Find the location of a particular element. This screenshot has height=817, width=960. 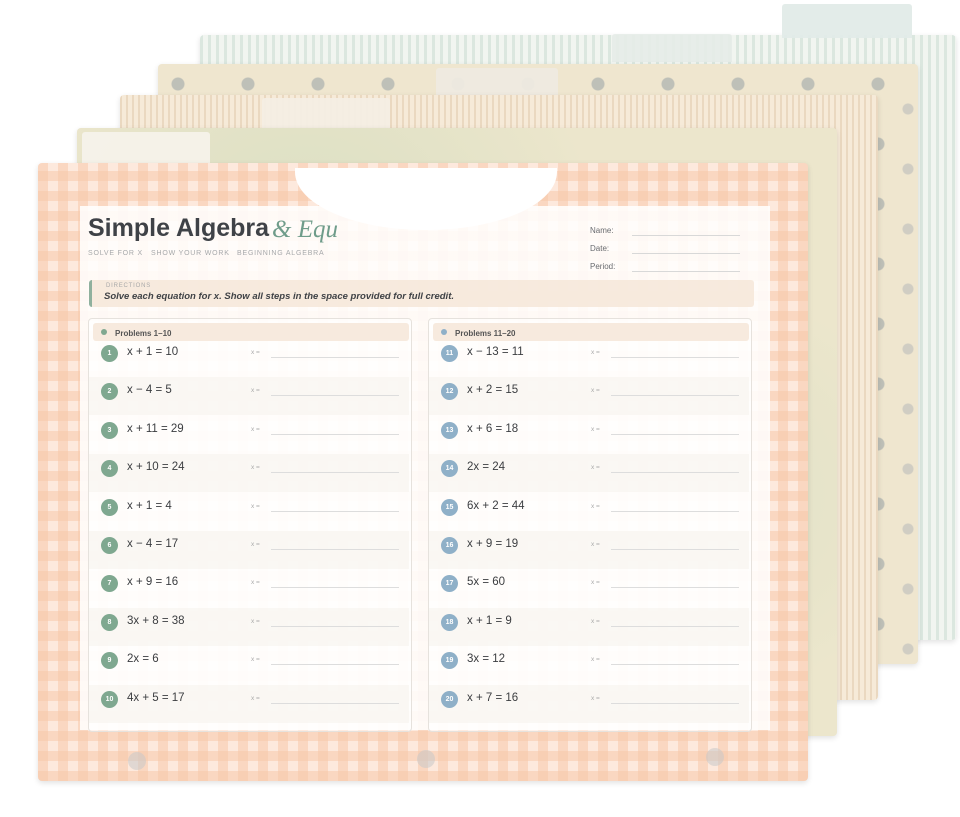

name-field-line is located at coordinates (686, 235).